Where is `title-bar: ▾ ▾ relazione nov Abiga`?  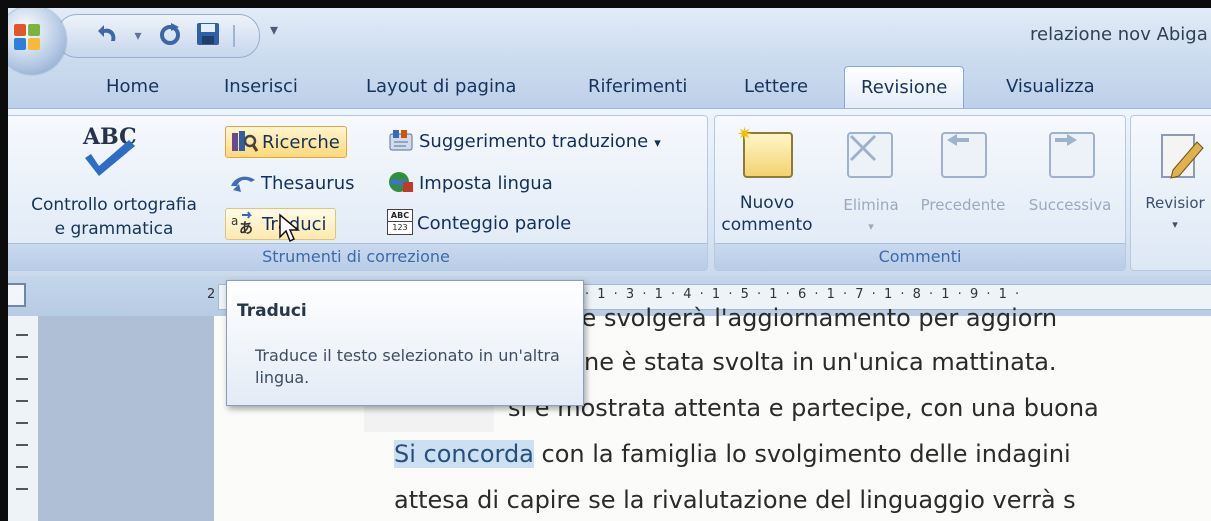
title-bar: ▾ ▾ relazione nov Abiga is located at coordinates (609, 41).